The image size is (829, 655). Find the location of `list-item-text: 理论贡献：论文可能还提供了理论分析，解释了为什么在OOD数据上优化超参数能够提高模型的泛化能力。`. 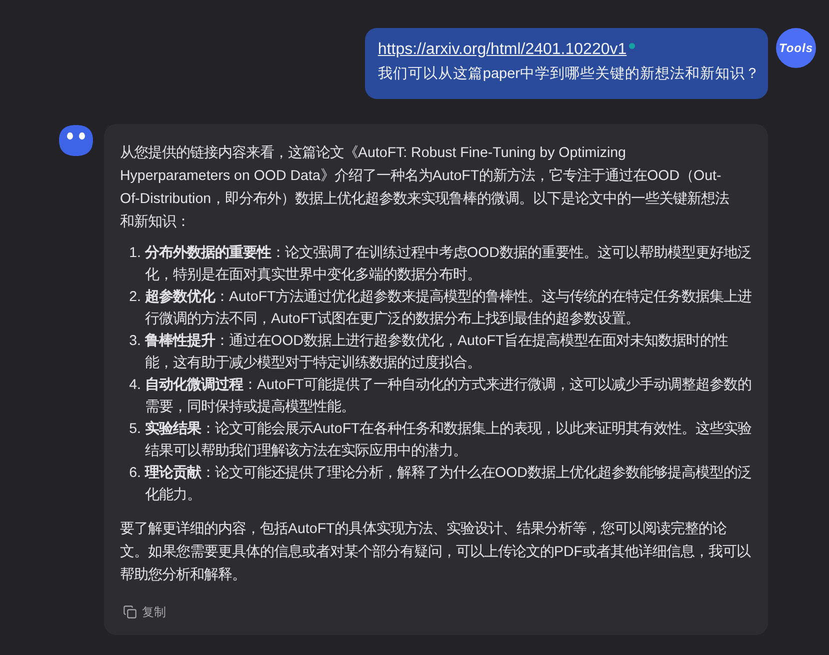

list-item-text: 理论贡献：论文可能还提供了理论分析，解释了为什么在OOD数据上优化超参数能够提高模型的泛化能力。 is located at coordinates (448, 484).